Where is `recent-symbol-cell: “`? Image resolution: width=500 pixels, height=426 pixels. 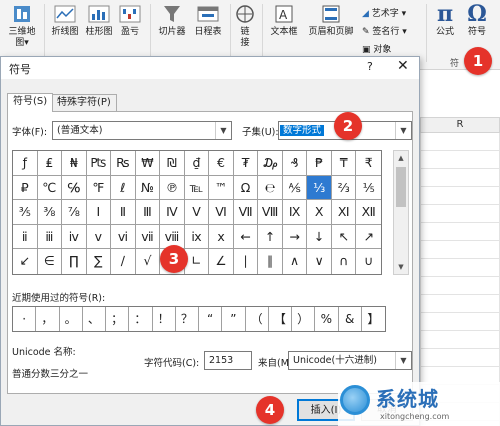 recent-symbol-cell: “ is located at coordinates (211, 319).